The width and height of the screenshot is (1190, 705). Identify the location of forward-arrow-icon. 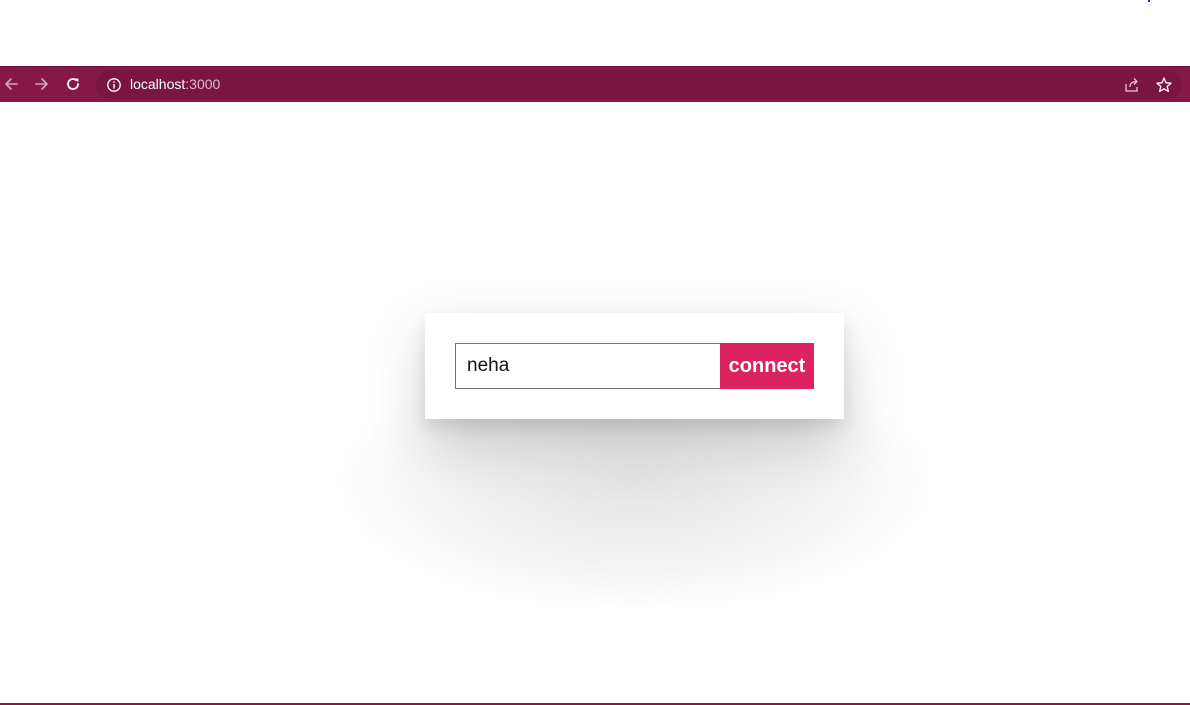
(42, 84).